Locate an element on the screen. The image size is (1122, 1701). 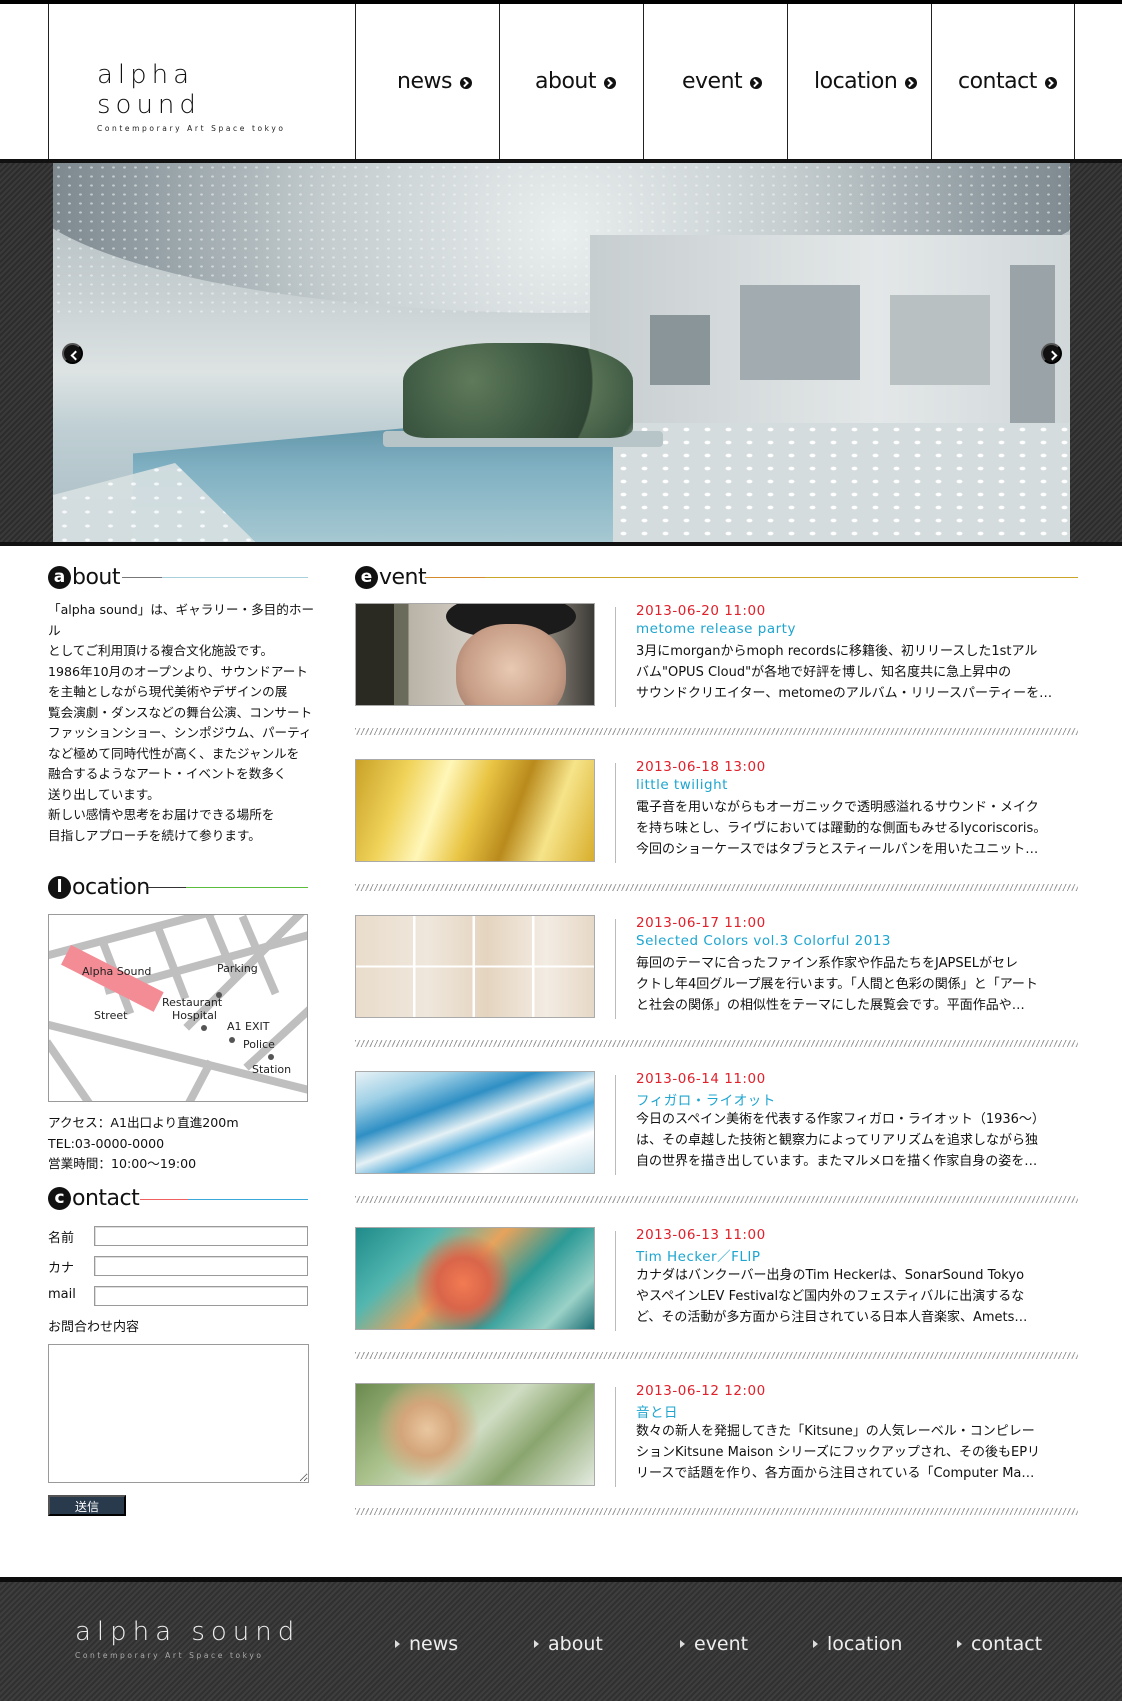
mail-field is located at coordinates (201, 1296).